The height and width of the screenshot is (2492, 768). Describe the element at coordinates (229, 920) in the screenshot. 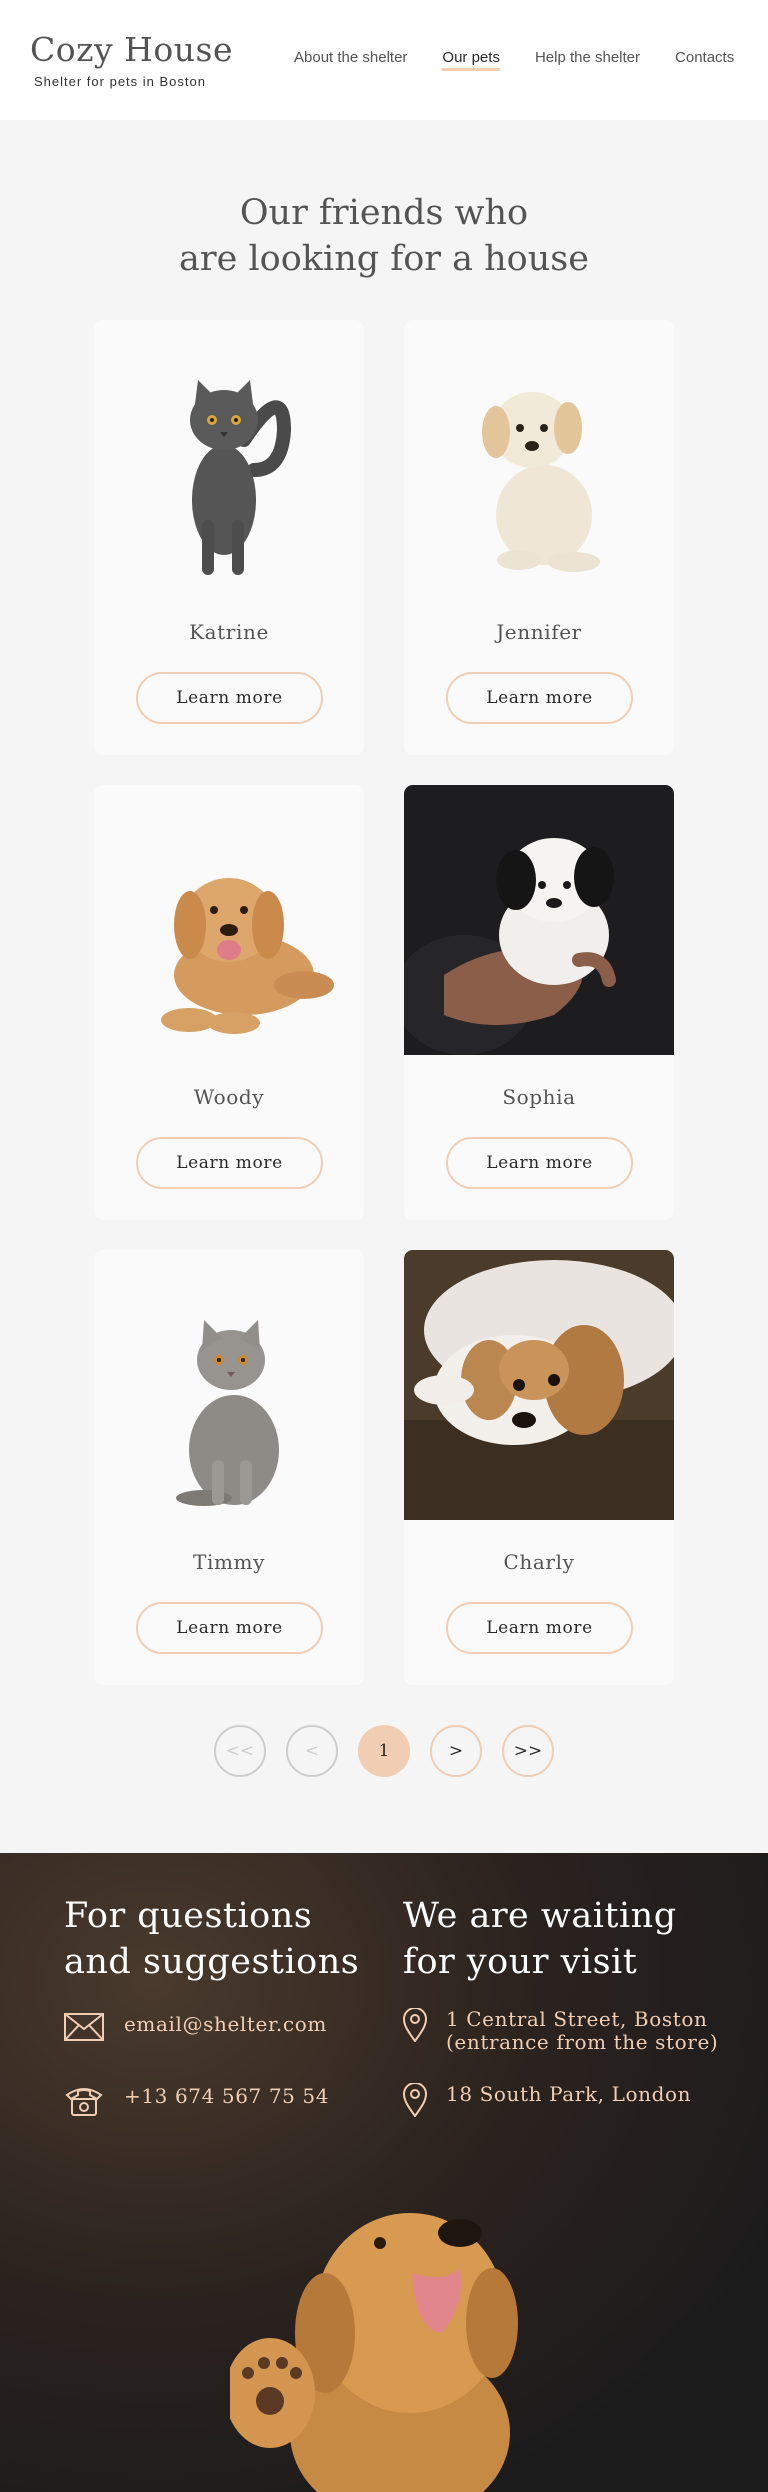

I see `pet-image-golden-retriever` at that location.